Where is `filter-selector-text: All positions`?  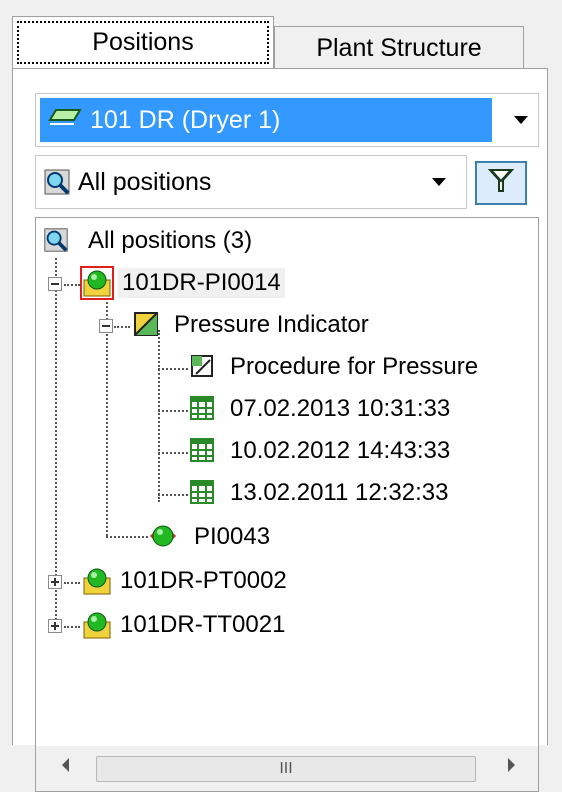 filter-selector-text: All positions is located at coordinates (145, 181).